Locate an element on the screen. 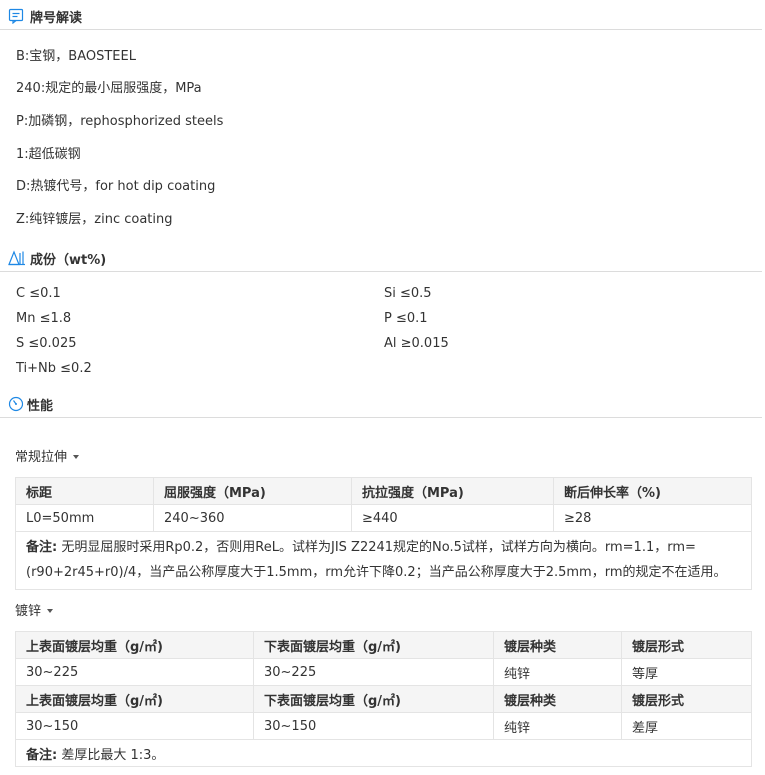 This screenshot has width=765, height=775. note-text: 差厚比最大 1:3。 is located at coordinates (113, 755).